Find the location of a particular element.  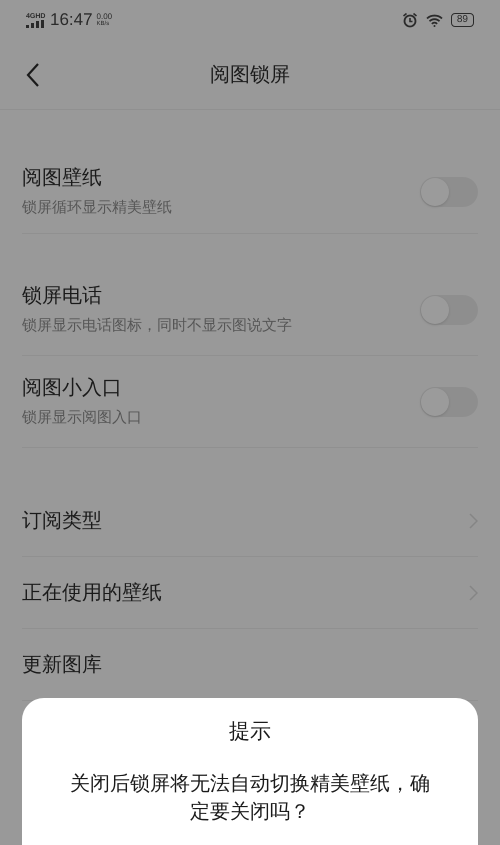

setting-description: 锁屏循环显示精美壁纸 is located at coordinates (97, 208).